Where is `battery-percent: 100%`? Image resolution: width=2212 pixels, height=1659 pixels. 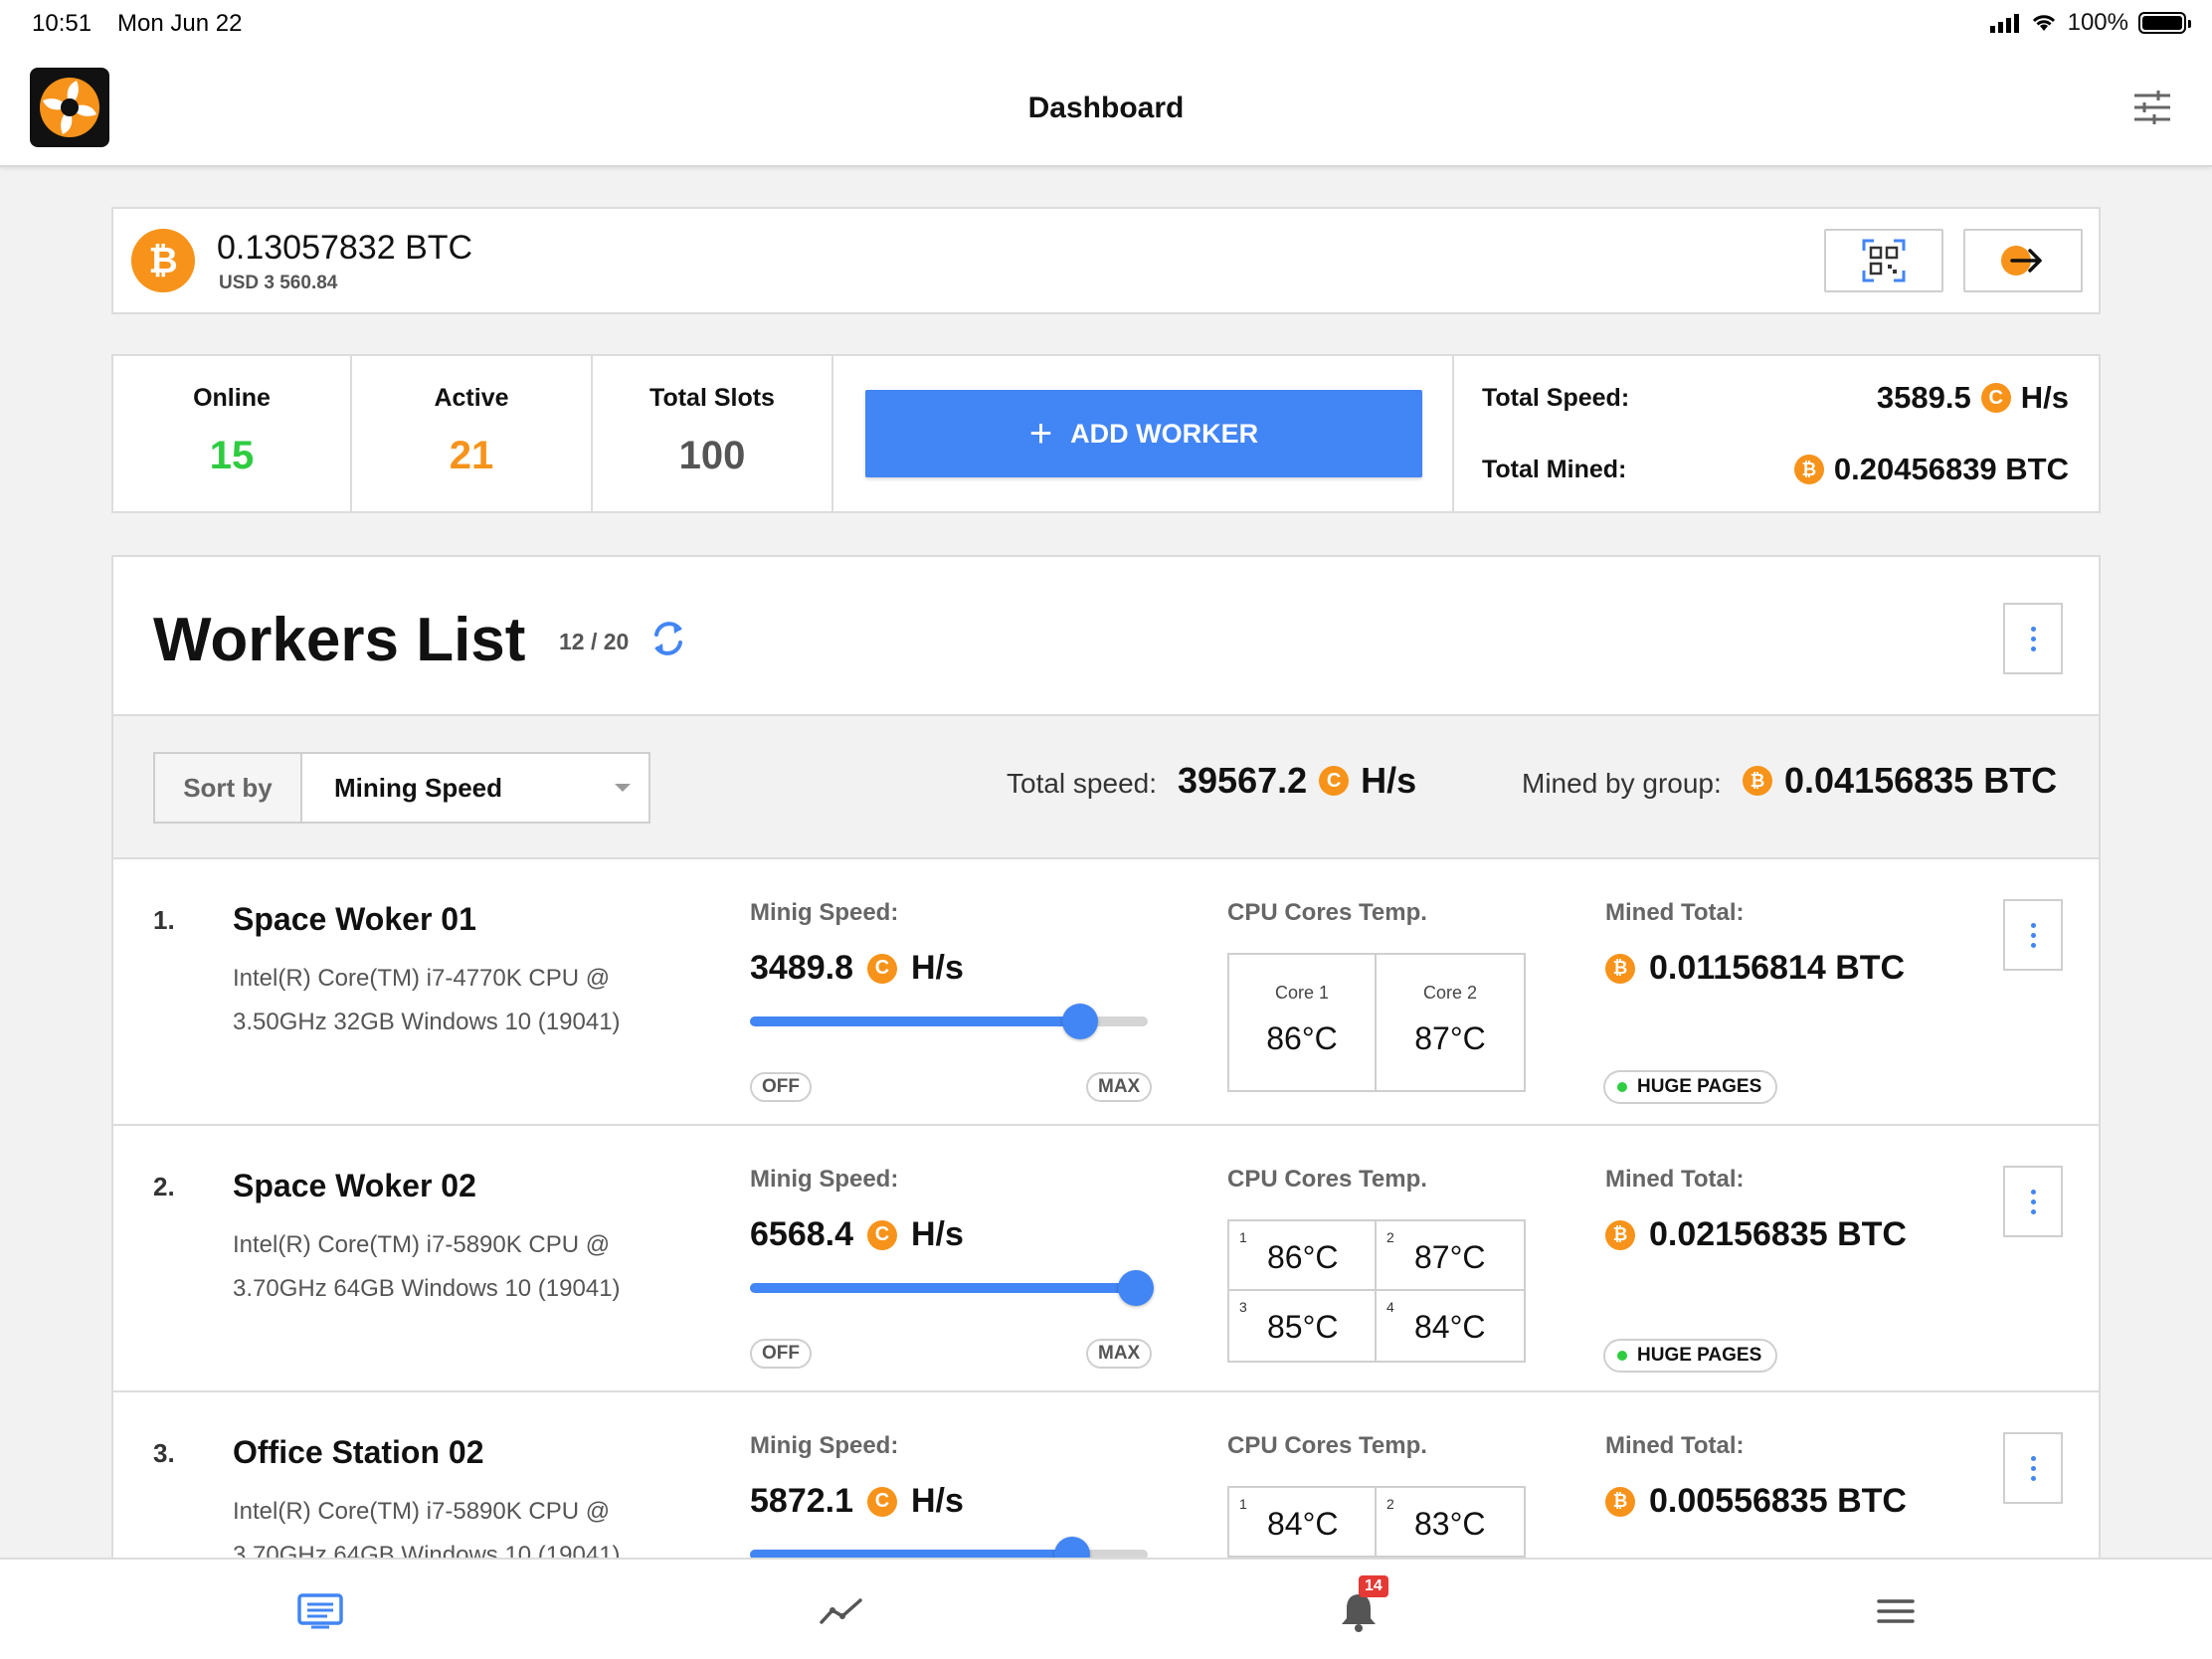 battery-percent: 100% is located at coordinates (2097, 22).